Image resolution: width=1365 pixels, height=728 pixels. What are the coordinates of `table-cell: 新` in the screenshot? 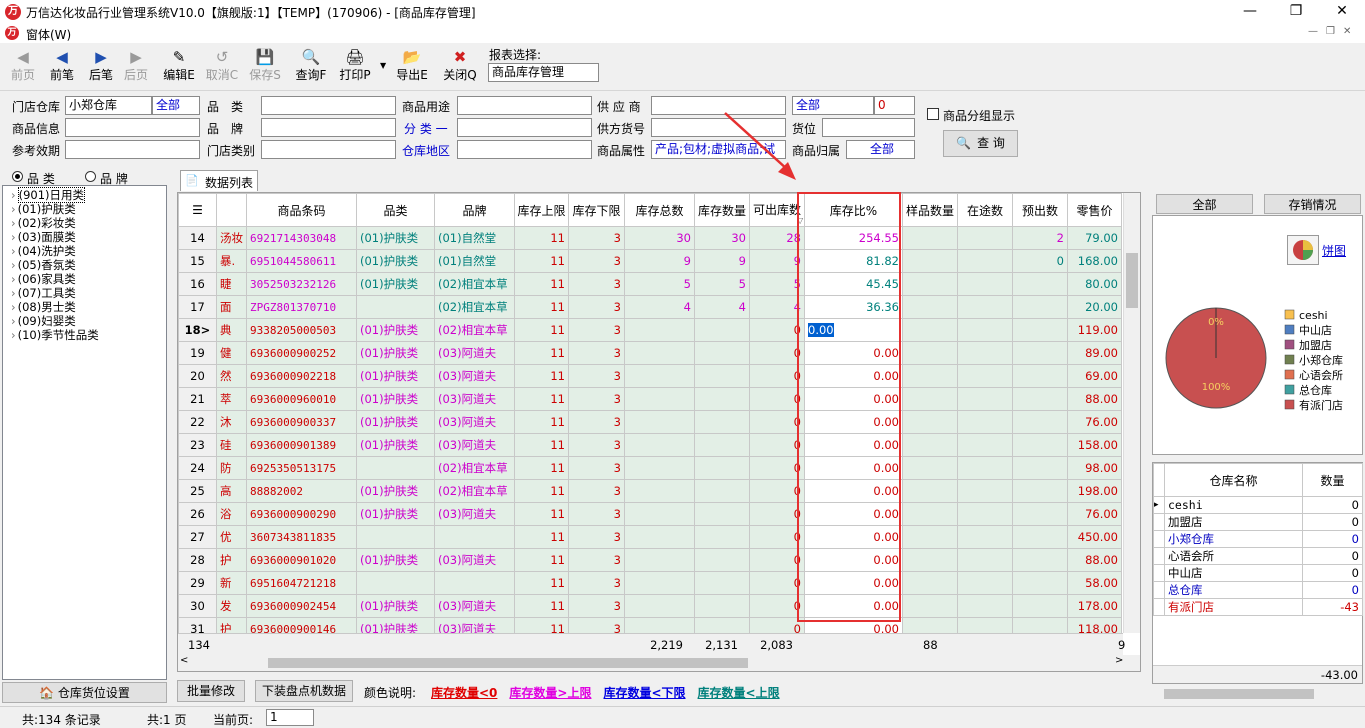 It's located at (231, 583).